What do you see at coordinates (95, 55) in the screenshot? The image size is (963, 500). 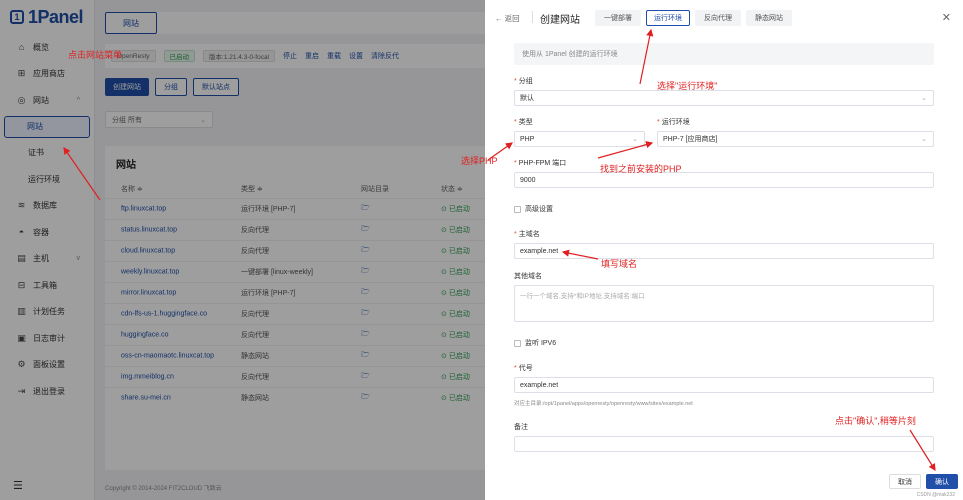 I see `annotation-click-website: 点击网站菜单` at bounding box center [95, 55].